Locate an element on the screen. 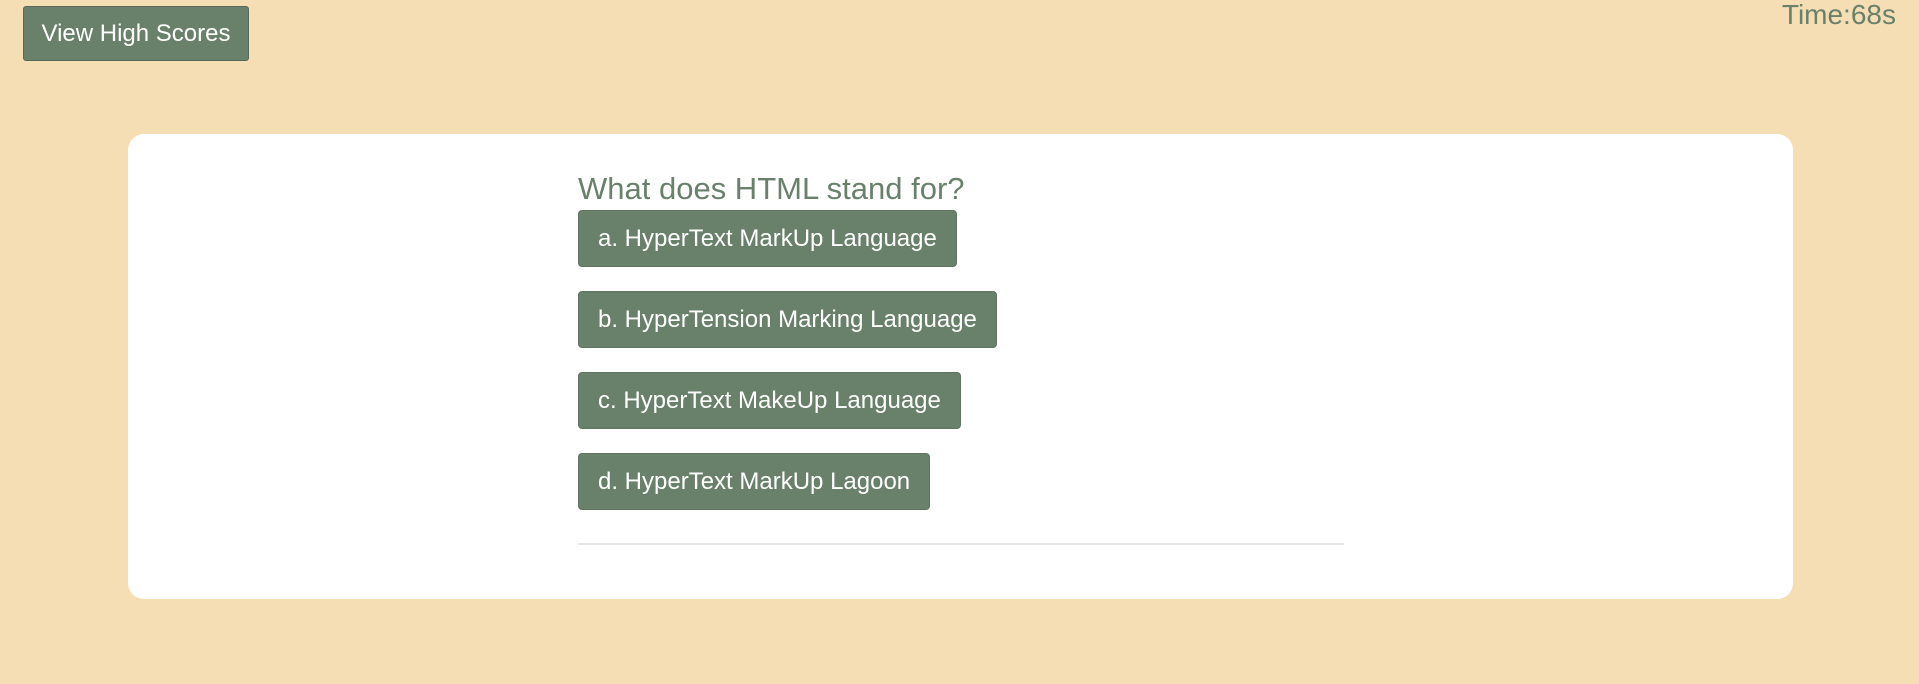 This screenshot has height=684, width=1919. answer-item: b. HyperTension Marking Language is located at coordinates (961, 319).